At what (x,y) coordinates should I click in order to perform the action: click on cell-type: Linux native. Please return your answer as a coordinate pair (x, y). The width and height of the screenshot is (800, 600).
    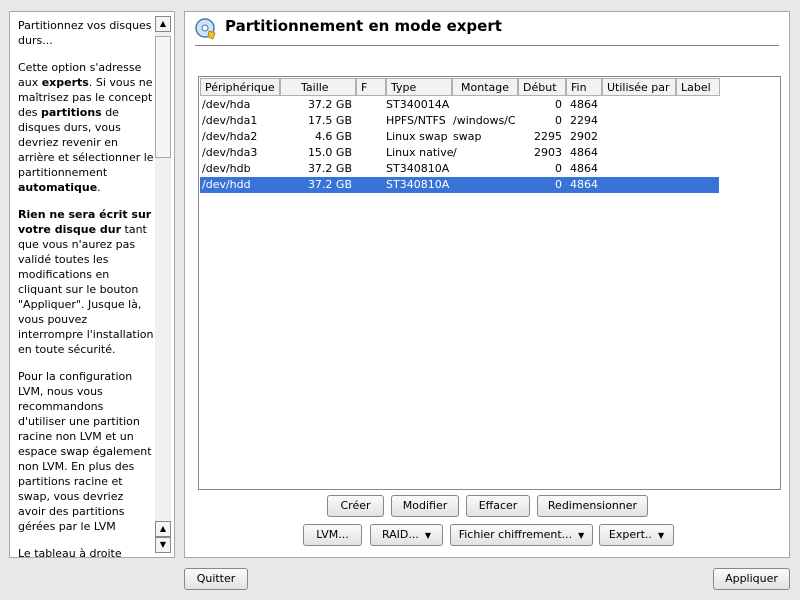
    Looking at the image, I should click on (420, 152).